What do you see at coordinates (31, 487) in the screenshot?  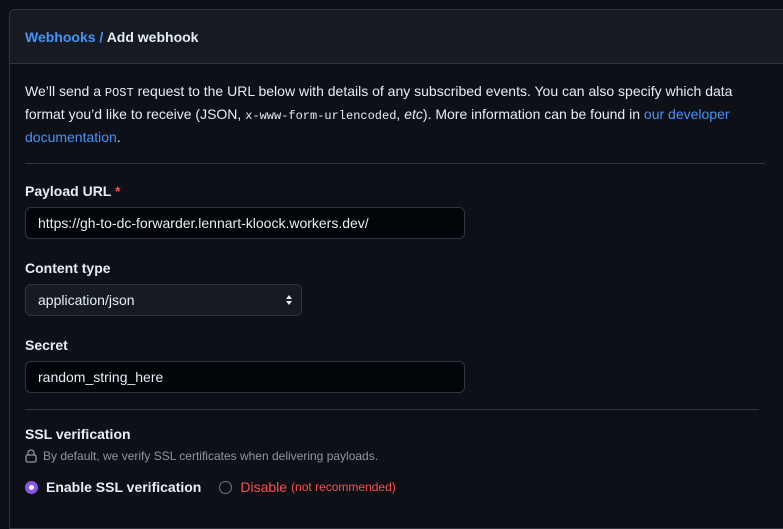 I see `enable-ssl-radio` at bounding box center [31, 487].